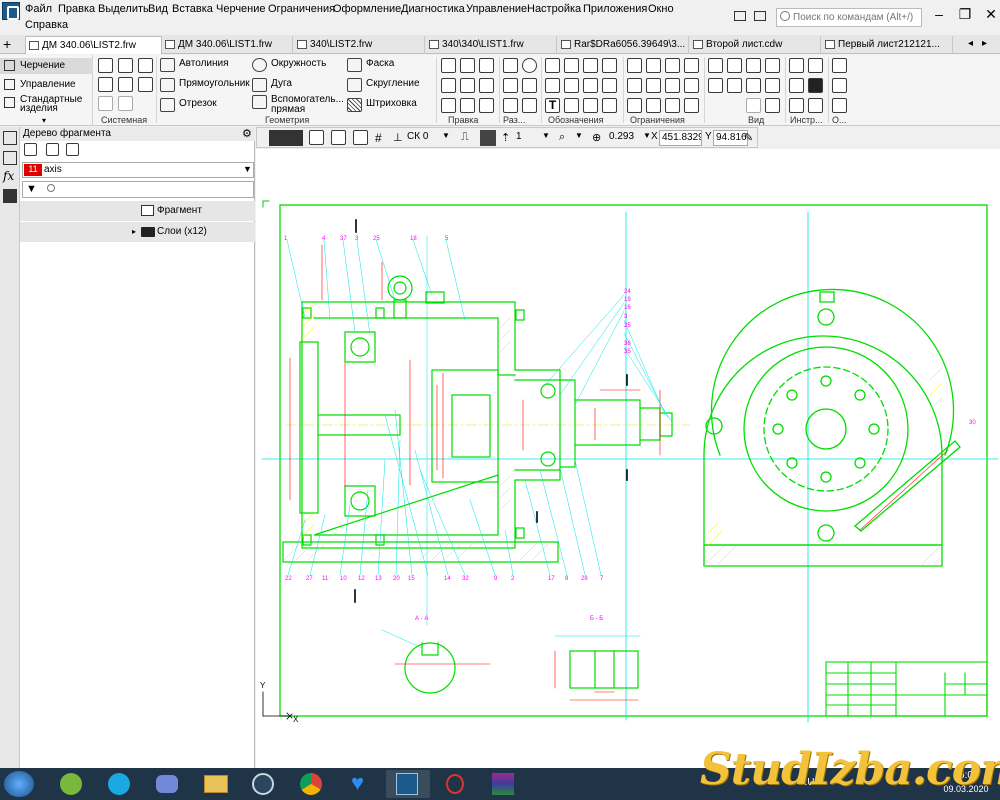  What do you see at coordinates (105, 84) in the screenshot?
I see `print-icon` at bounding box center [105, 84].